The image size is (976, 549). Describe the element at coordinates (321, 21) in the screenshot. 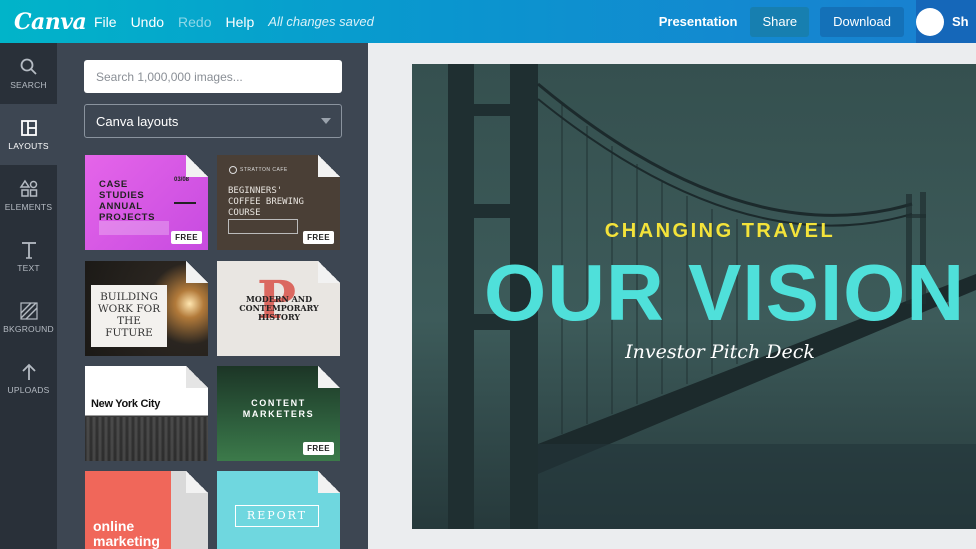

I see `save-status: All changes saved` at that location.